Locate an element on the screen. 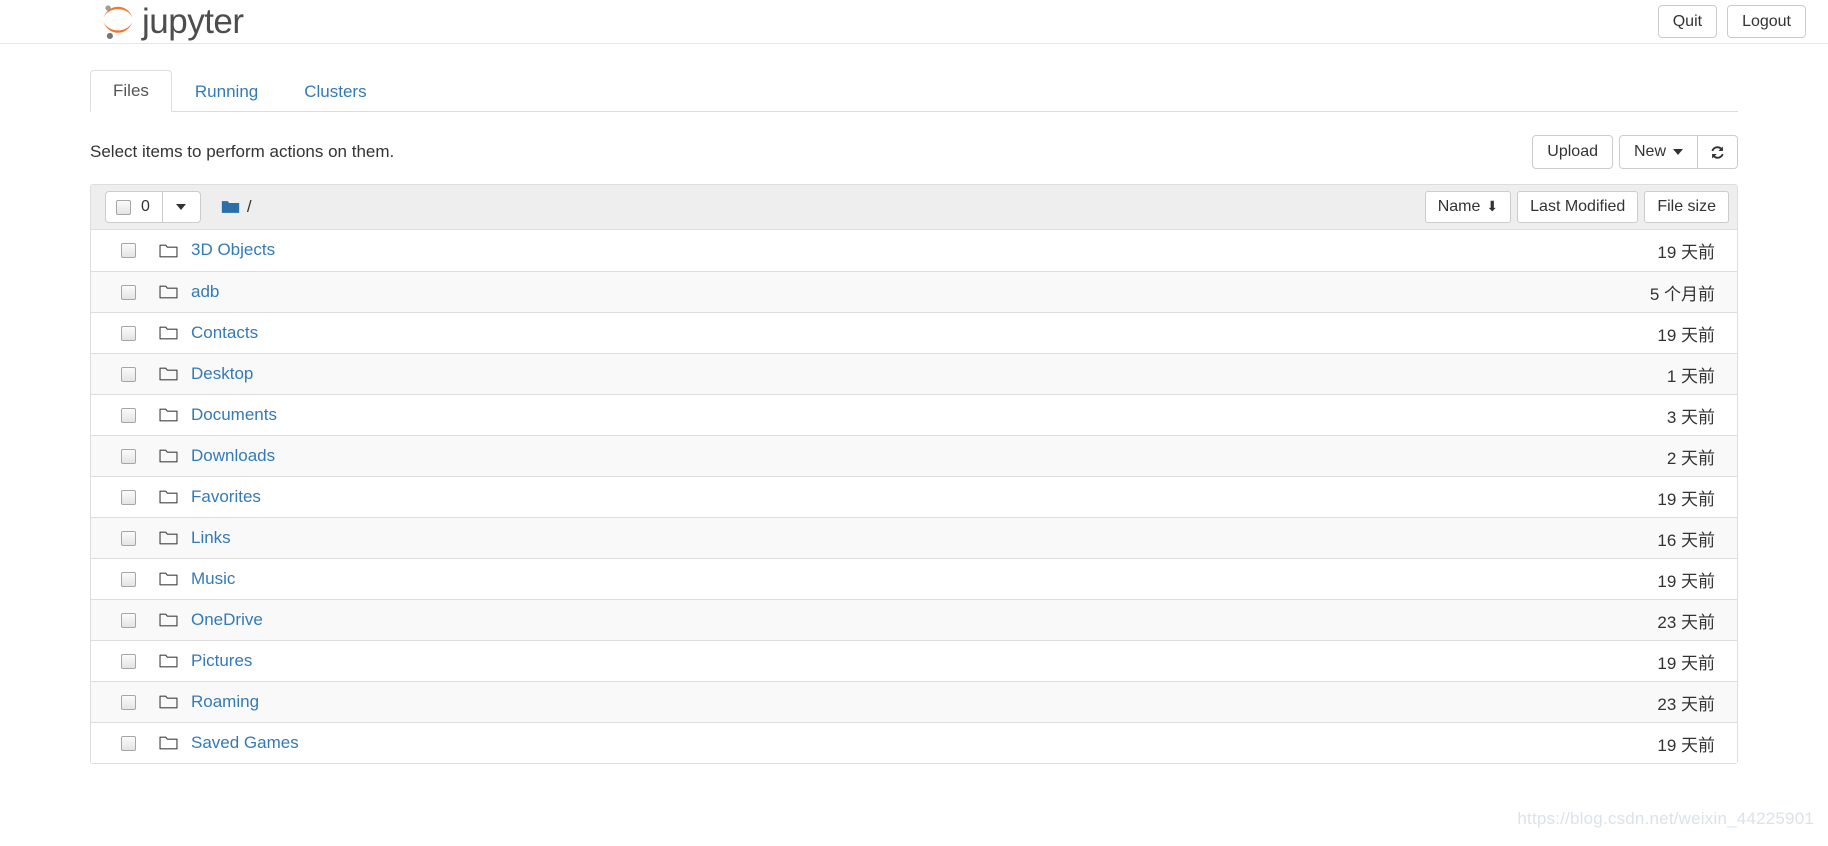  select-all-group: 0 is located at coordinates (153, 207).